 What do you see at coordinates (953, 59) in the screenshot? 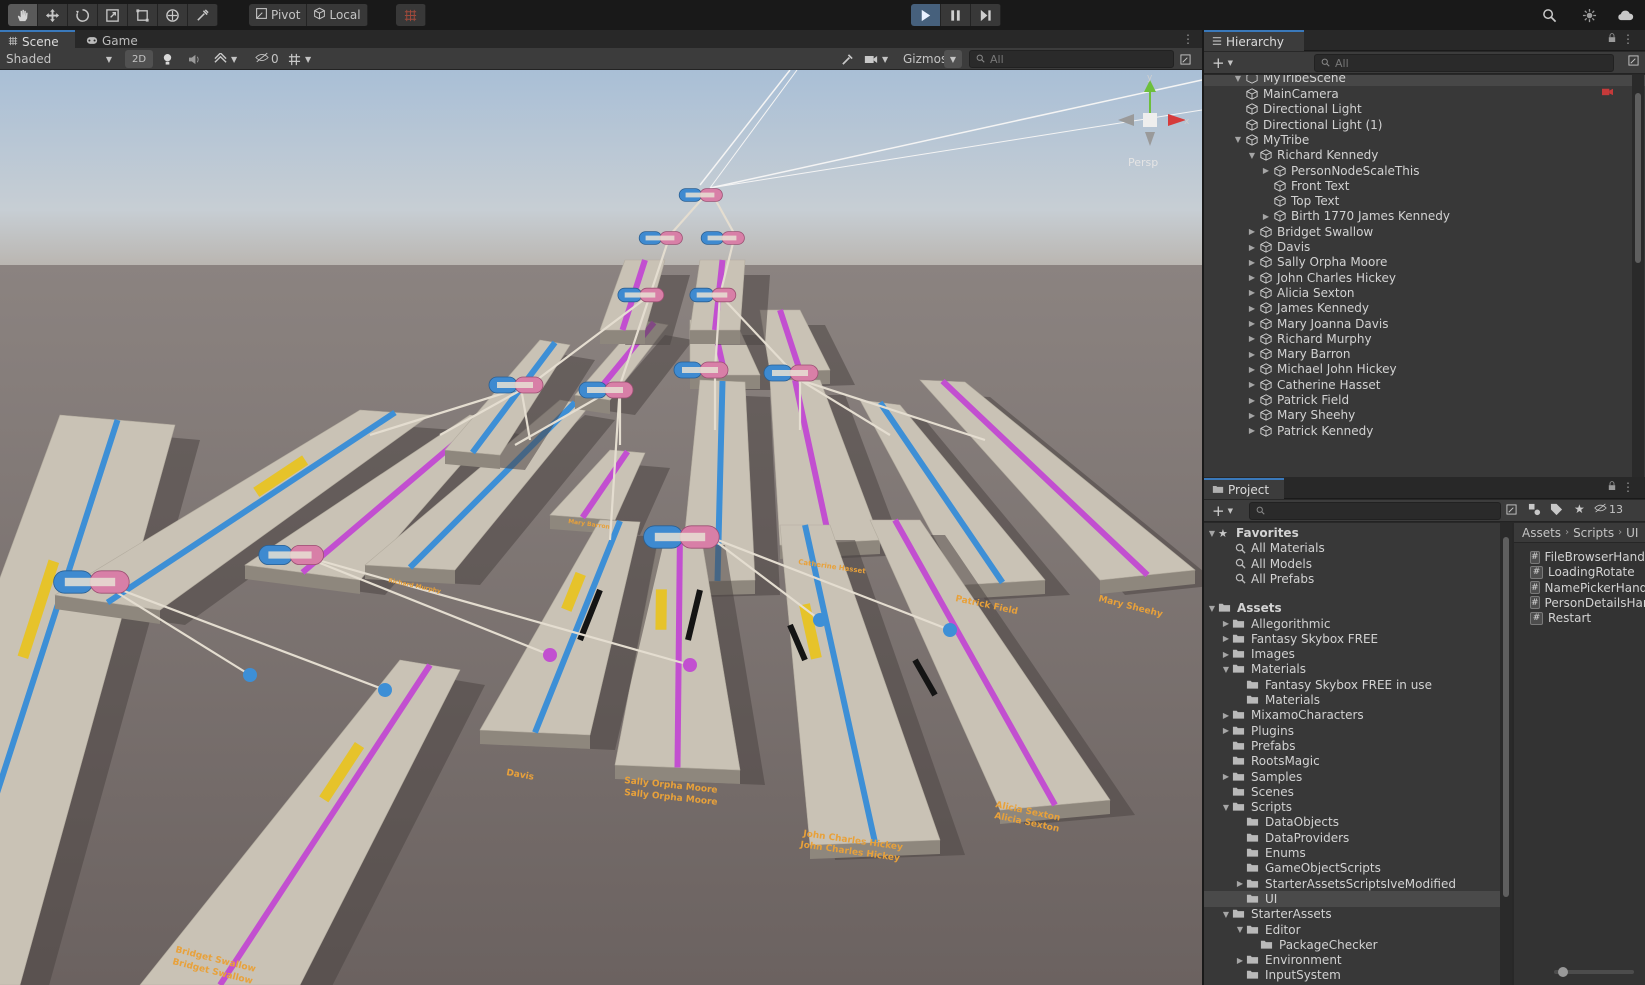
I see `gizmos-chevron-icon: ▼` at bounding box center [953, 59].